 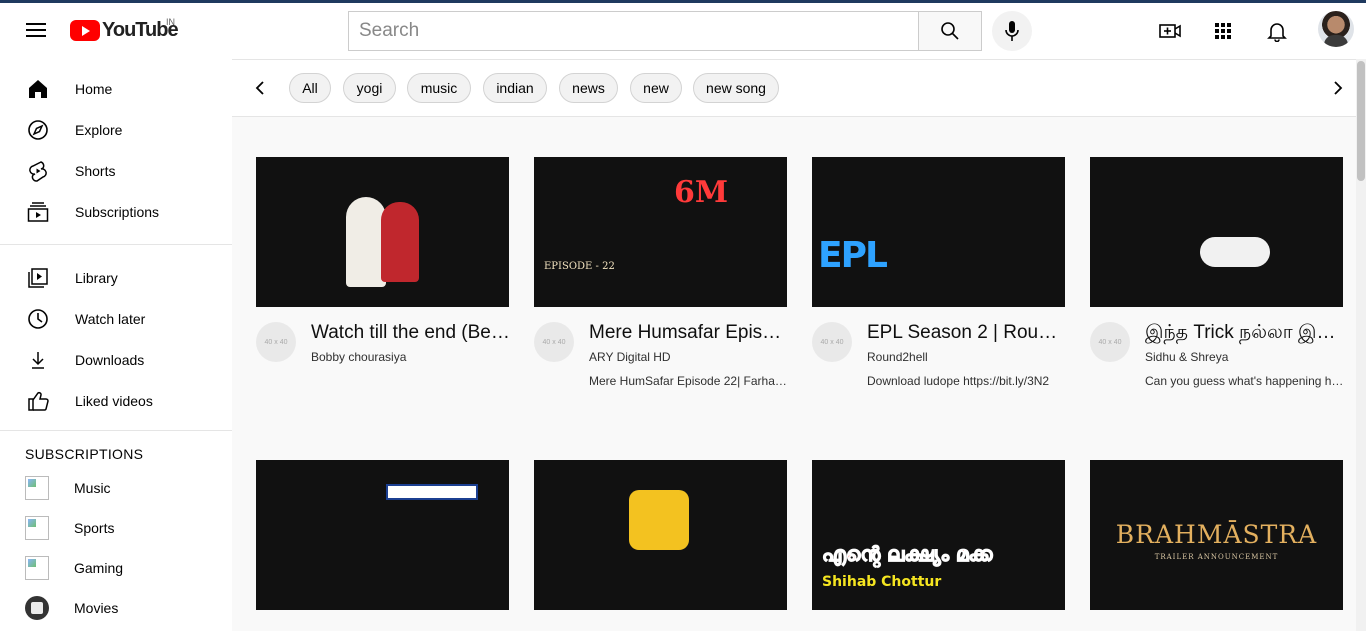 I want to click on notifications-button, so click(x=1277, y=31).